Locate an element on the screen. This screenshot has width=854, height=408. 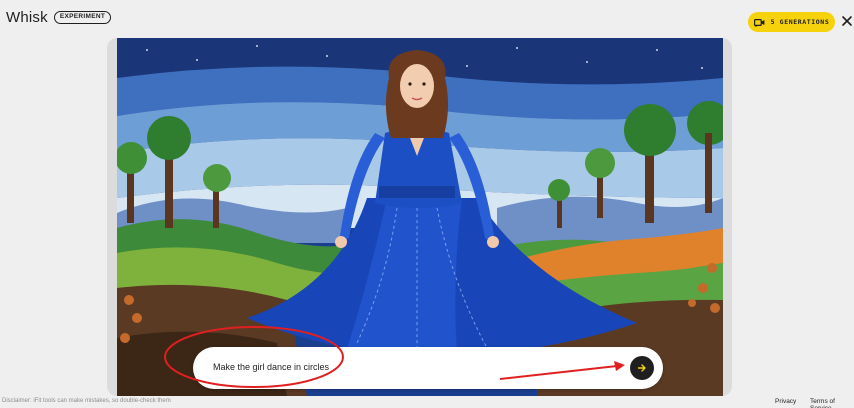
experiment-badge: EXPERIMENT is located at coordinates (82, 17).